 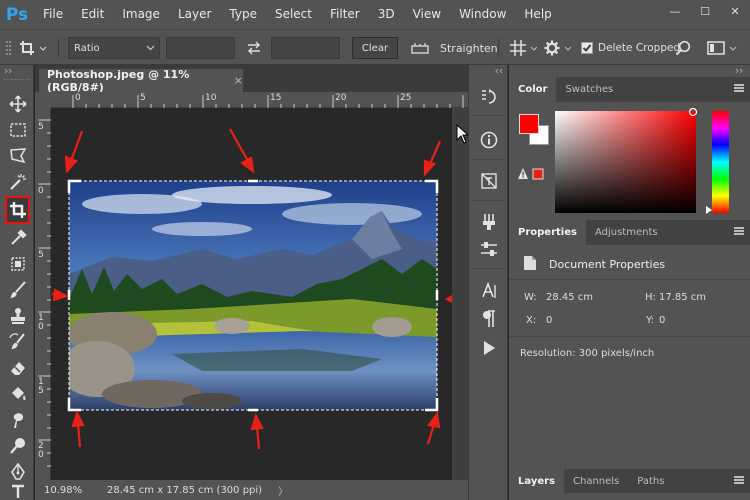 What do you see at coordinates (305, 48) in the screenshot?
I see `ratio-height-input` at bounding box center [305, 48].